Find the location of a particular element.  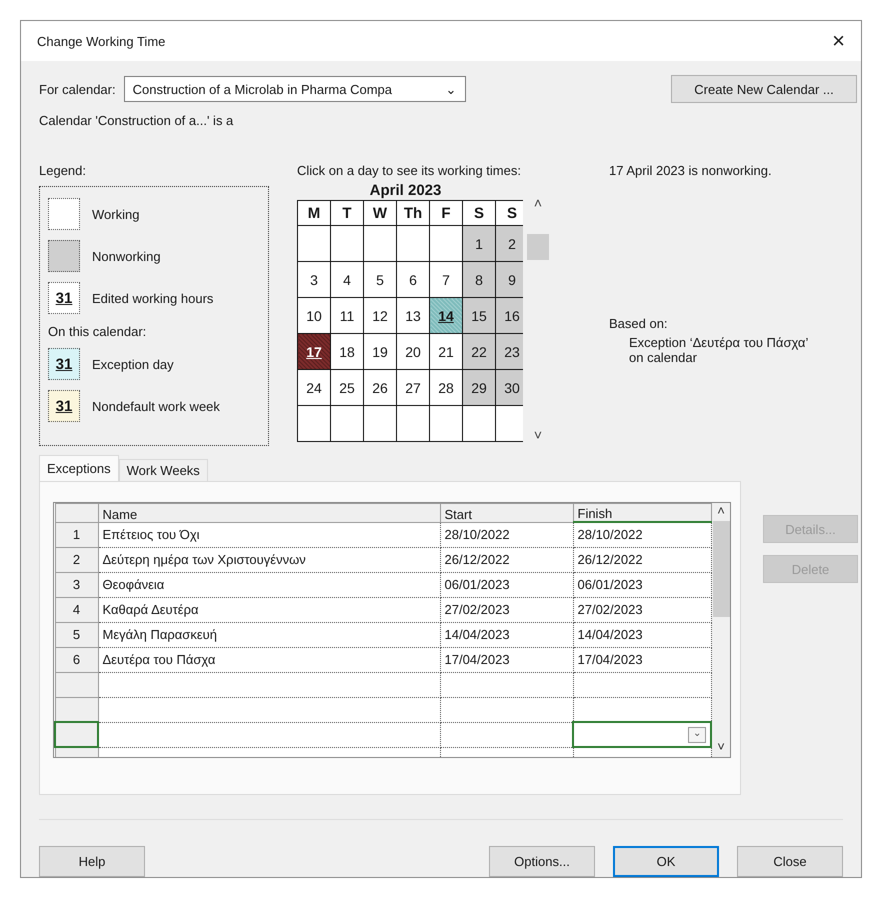

calendar-prompt: Click on a day to see its working times: is located at coordinates (409, 170).